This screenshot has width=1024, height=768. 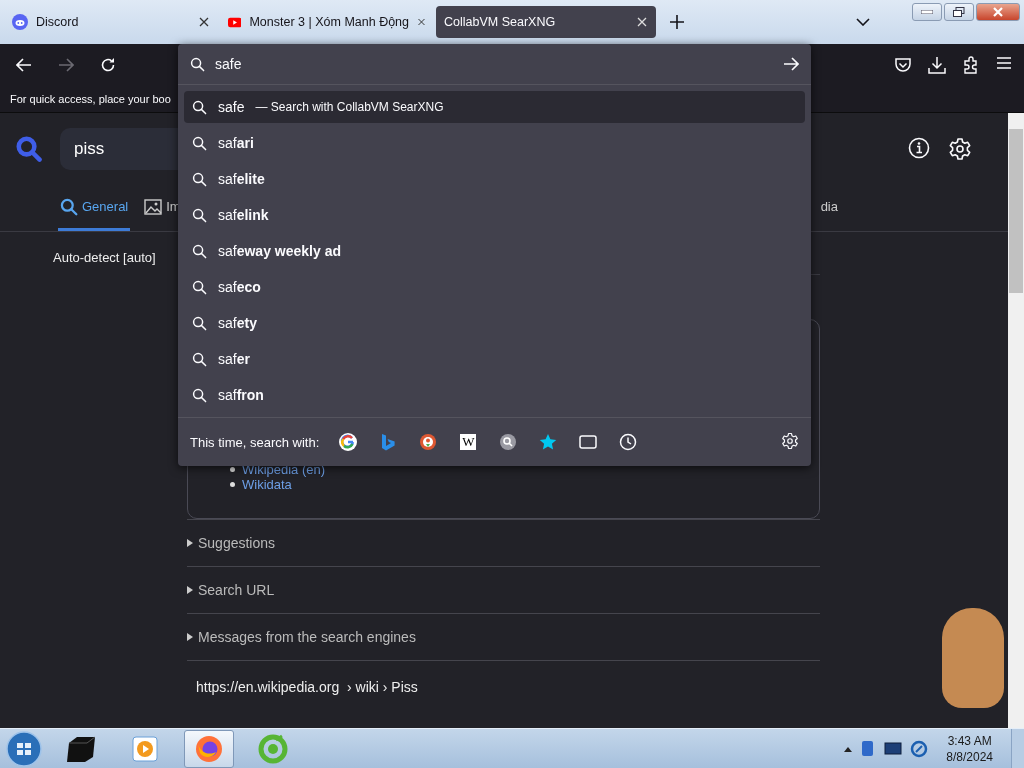 What do you see at coordinates (927, 12) in the screenshot?
I see `minimize-icon` at bounding box center [927, 12].